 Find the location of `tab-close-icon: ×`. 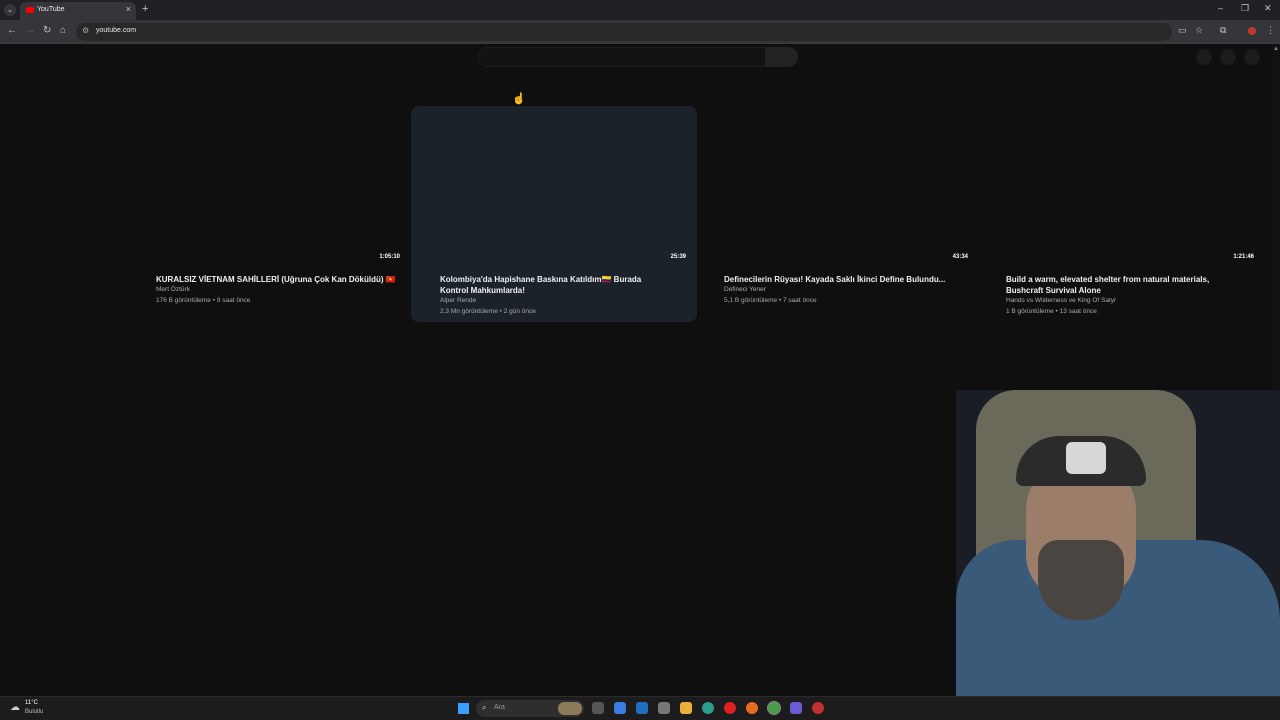

tab-close-icon: × is located at coordinates (128, 9).